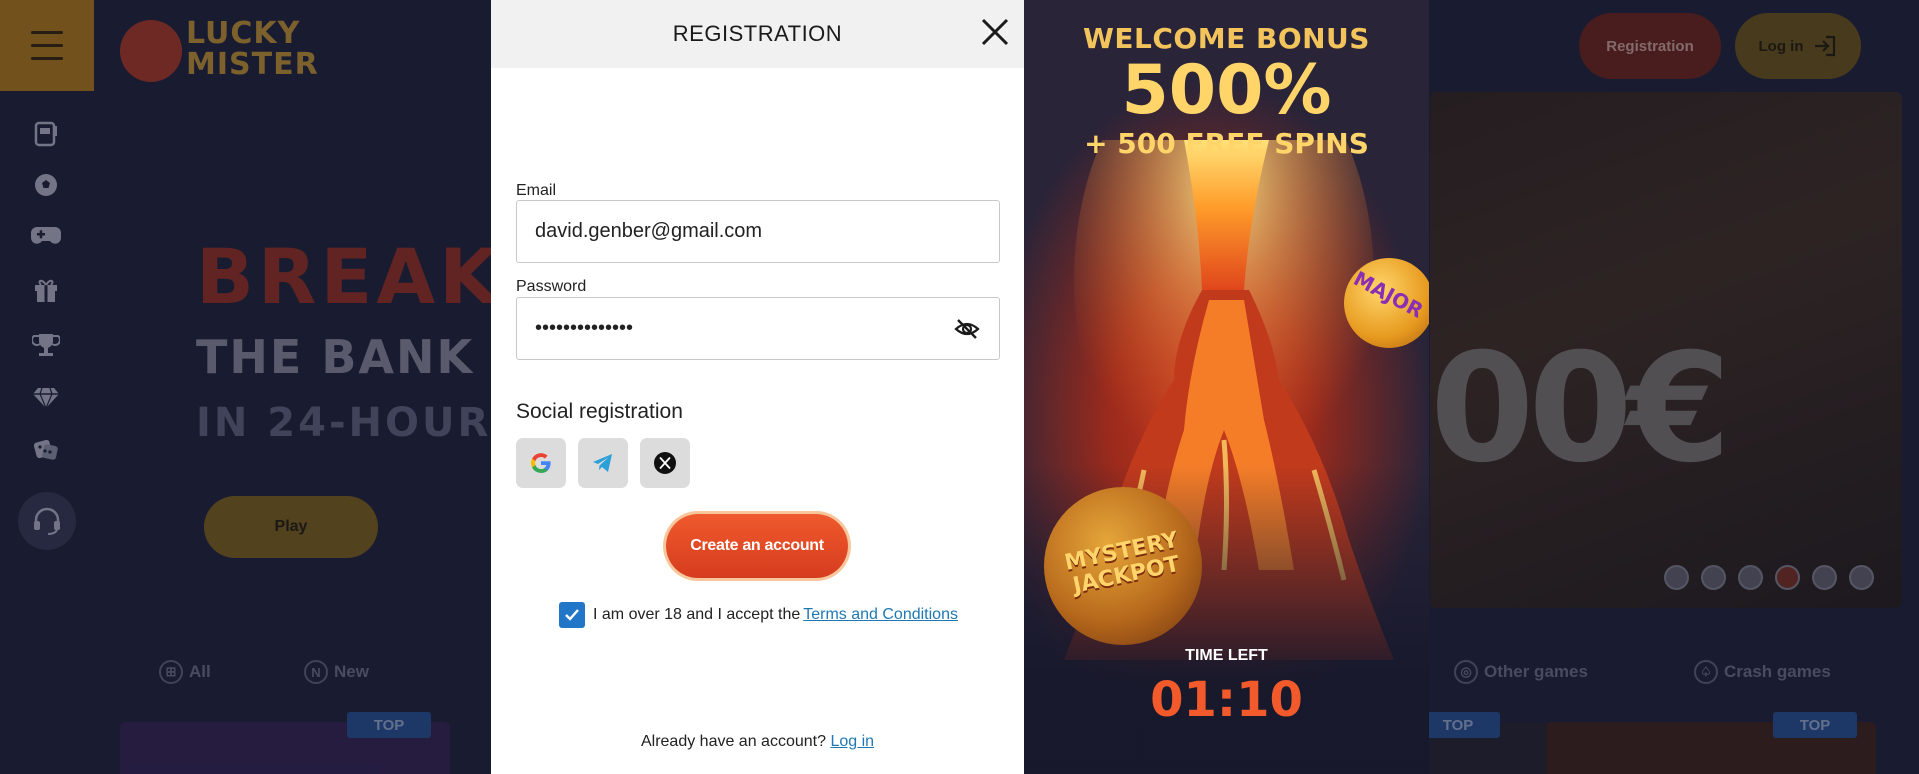 The height and width of the screenshot is (774, 1919). I want to click on free-spins-text: + 500 FREE SPINS, so click(1226, 143).